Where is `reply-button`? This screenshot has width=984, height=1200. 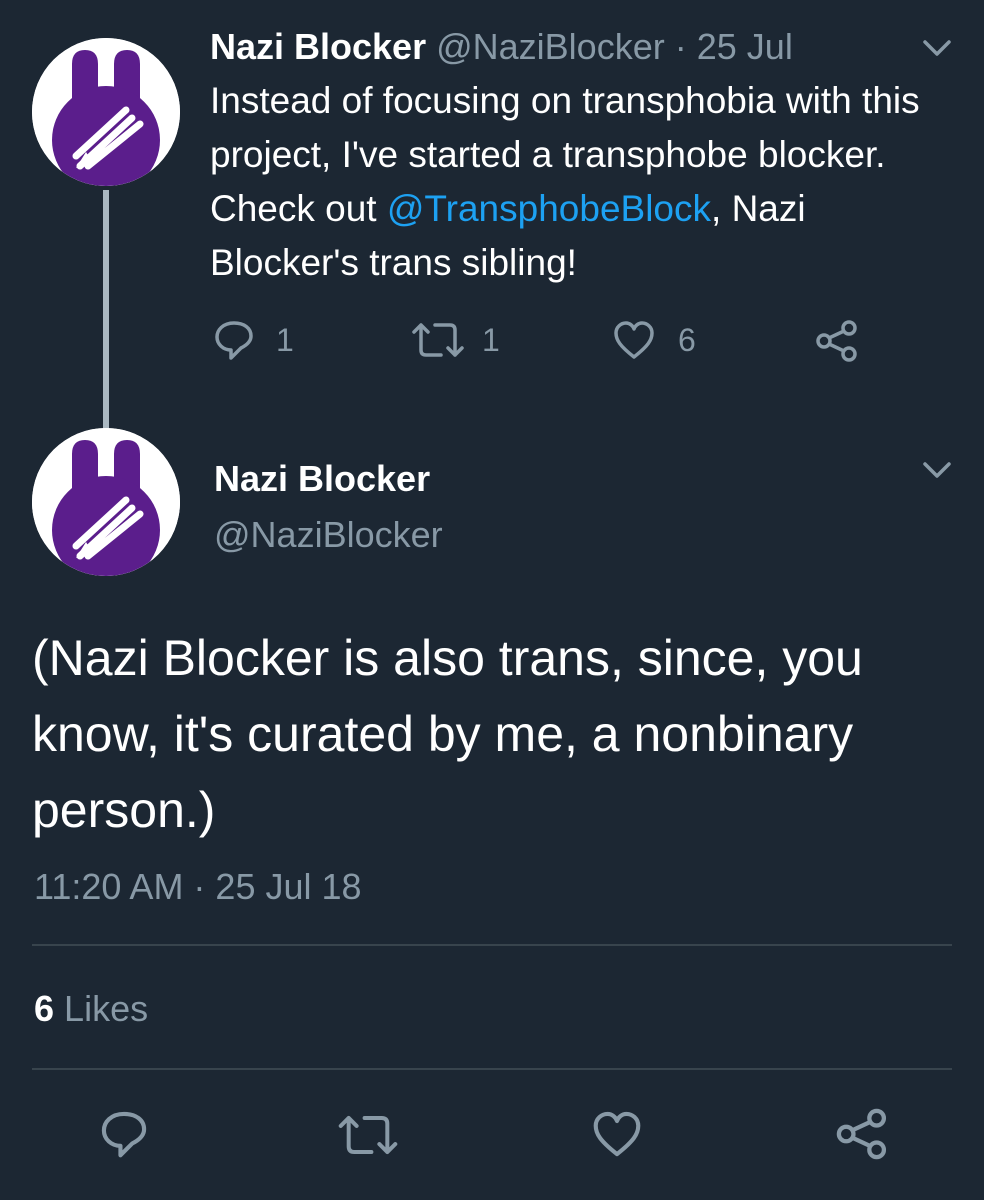 reply-button is located at coordinates (124, 1136).